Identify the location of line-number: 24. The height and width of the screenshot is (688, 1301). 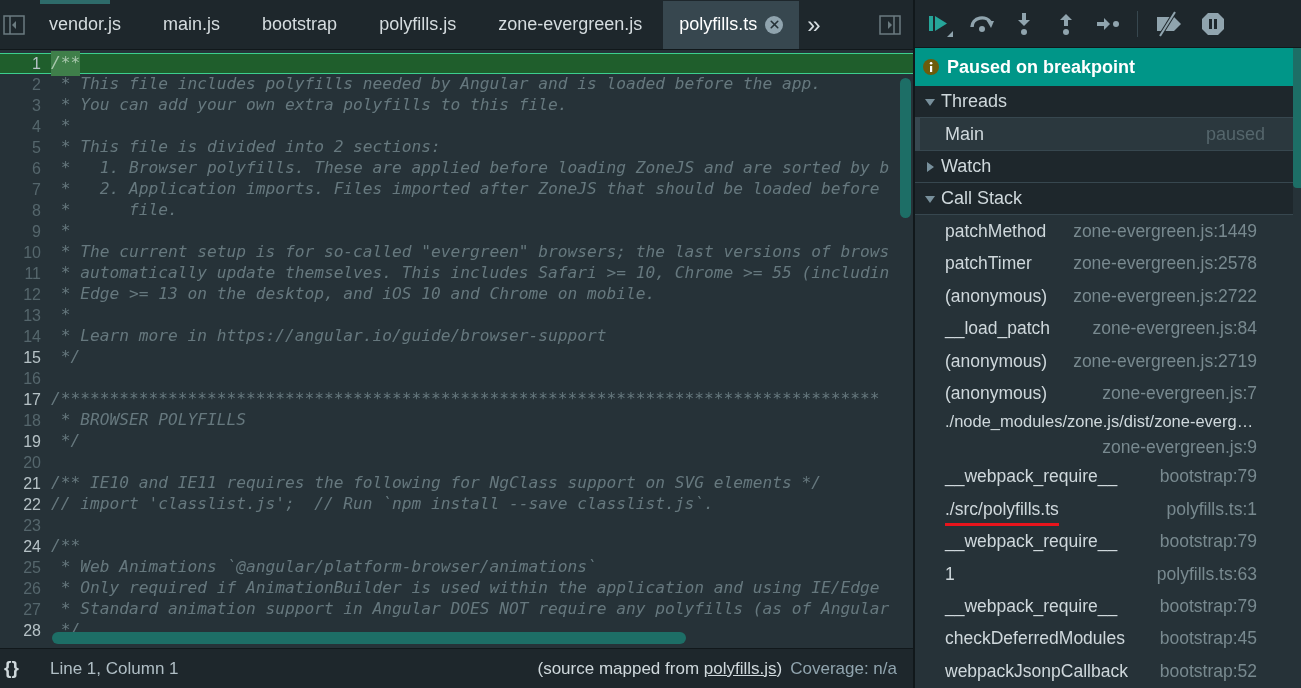
(32, 546).